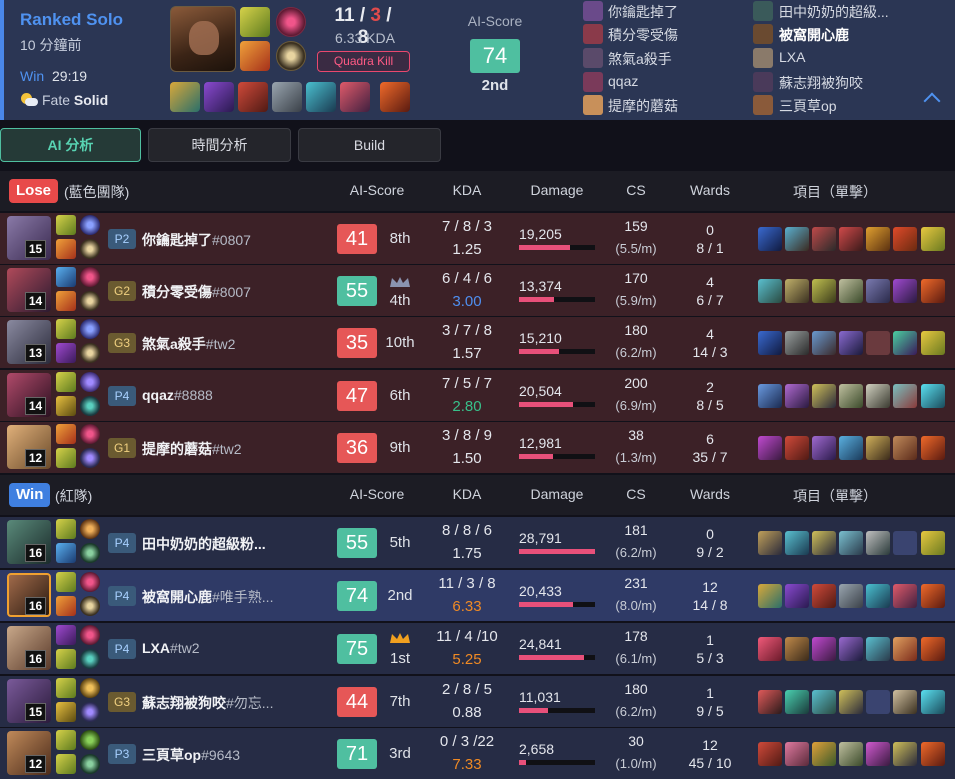  Describe the element at coordinates (821, 83) in the screenshot. I see `participant-name: 蘇志翔被狗咬` at that location.